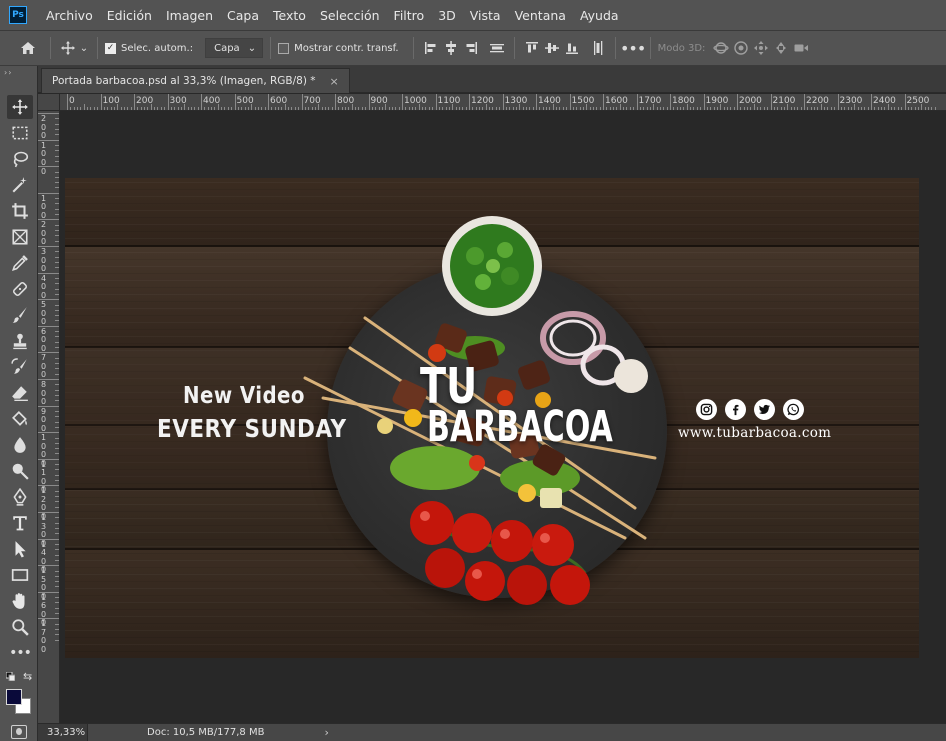 Image resolution: width=946 pixels, height=741 pixels. What do you see at coordinates (334, 81) in the screenshot?
I see `close-tab-icon: ×` at bounding box center [334, 81].